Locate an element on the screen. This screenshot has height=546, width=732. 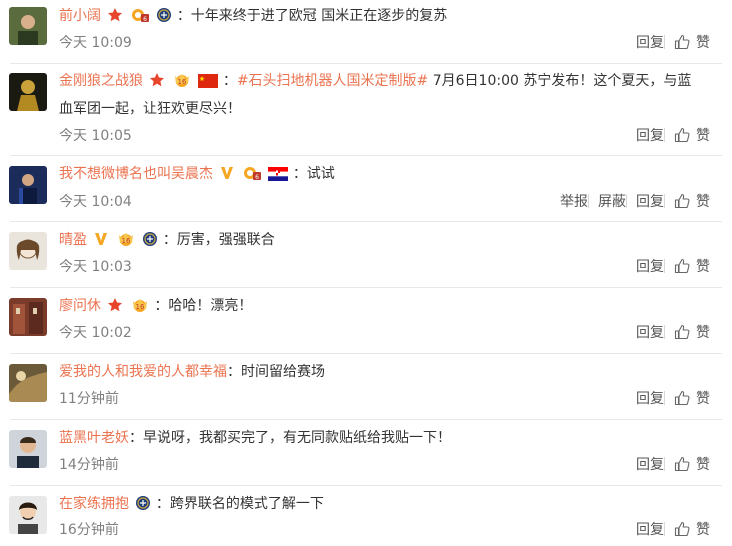
timestamp: 16分钟前 is located at coordinates (89, 530).